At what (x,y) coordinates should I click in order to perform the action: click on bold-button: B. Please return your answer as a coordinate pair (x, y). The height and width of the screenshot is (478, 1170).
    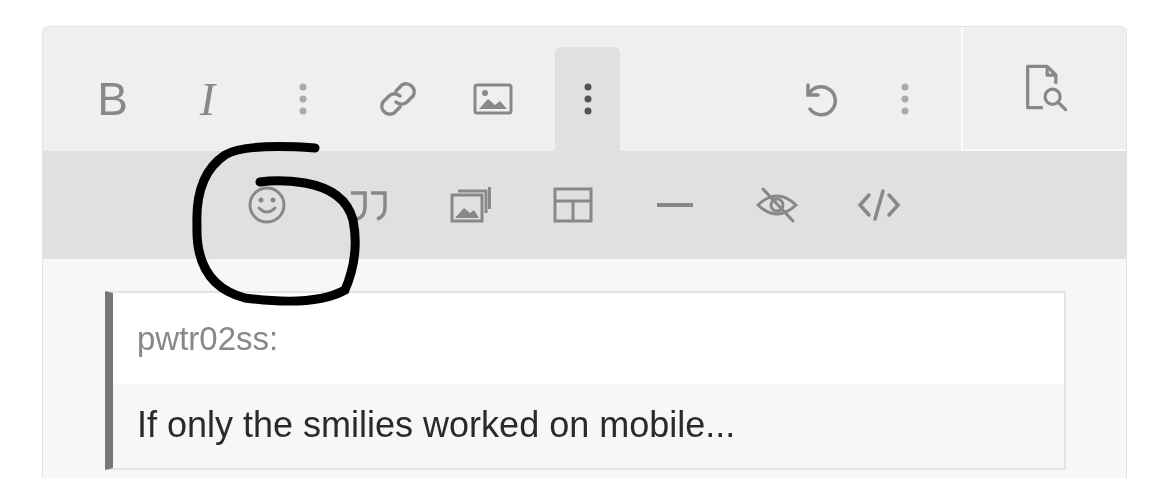
    Looking at the image, I should click on (112, 99).